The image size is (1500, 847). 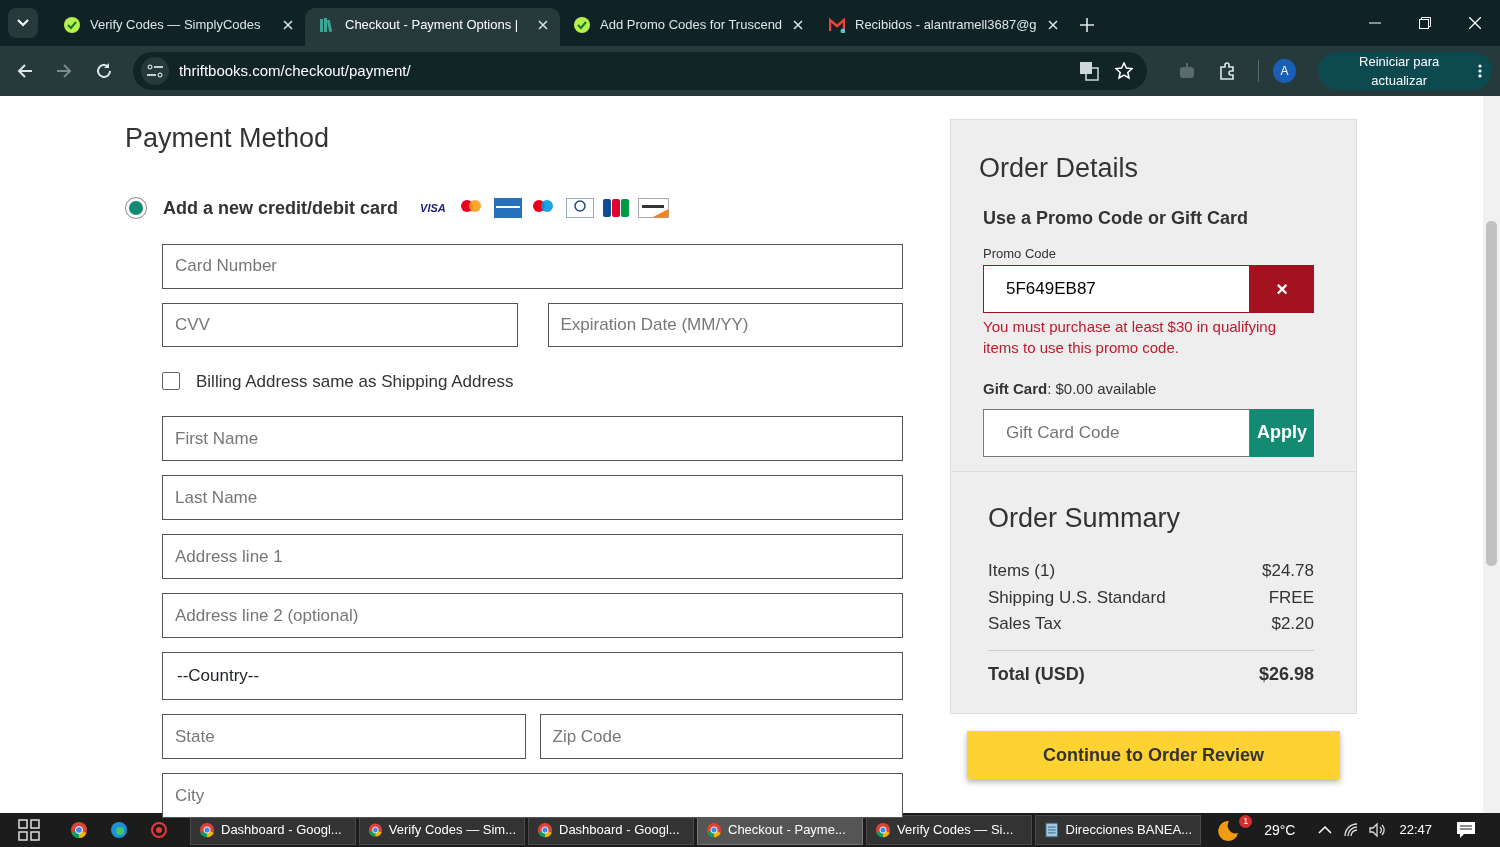 I want to click on books-icon, so click(x=327, y=25).